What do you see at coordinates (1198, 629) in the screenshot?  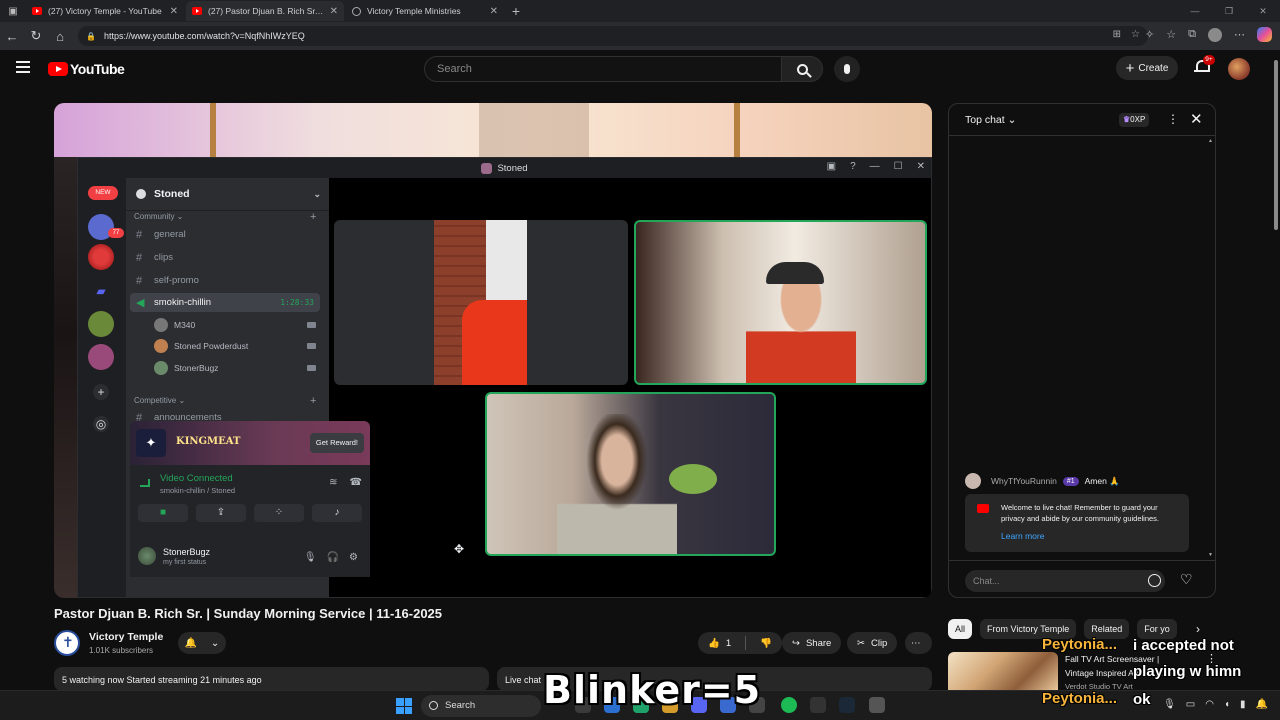 I see `chevron-right-icon: ›` at bounding box center [1198, 629].